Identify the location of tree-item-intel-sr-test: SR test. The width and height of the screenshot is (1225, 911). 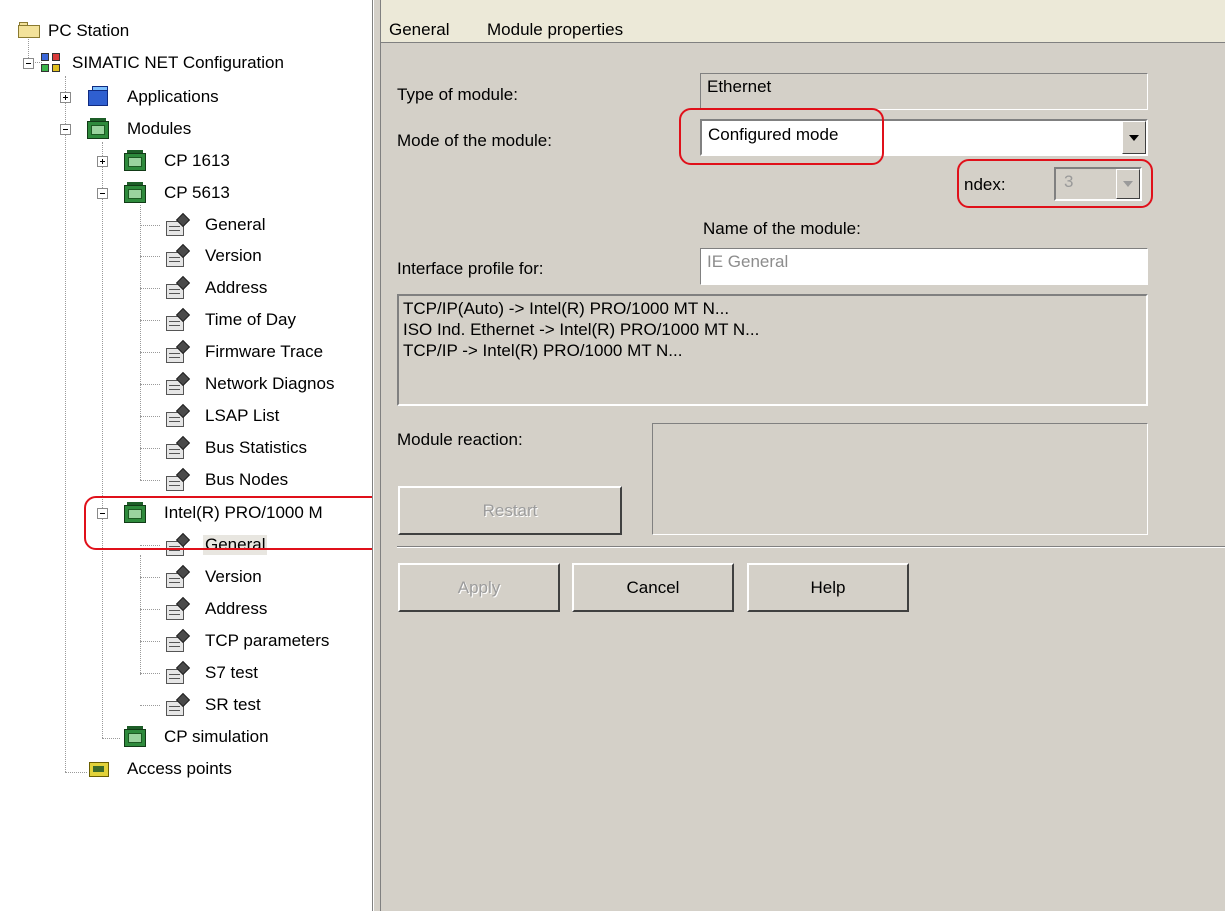
(186, 706).